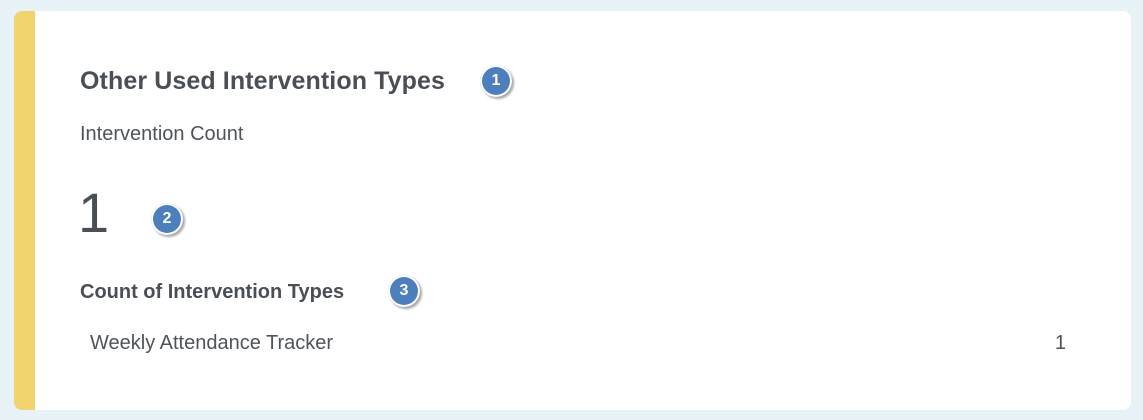 This screenshot has height=420, width=1143. I want to click on callout-badge-1: 1, so click(496, 81).